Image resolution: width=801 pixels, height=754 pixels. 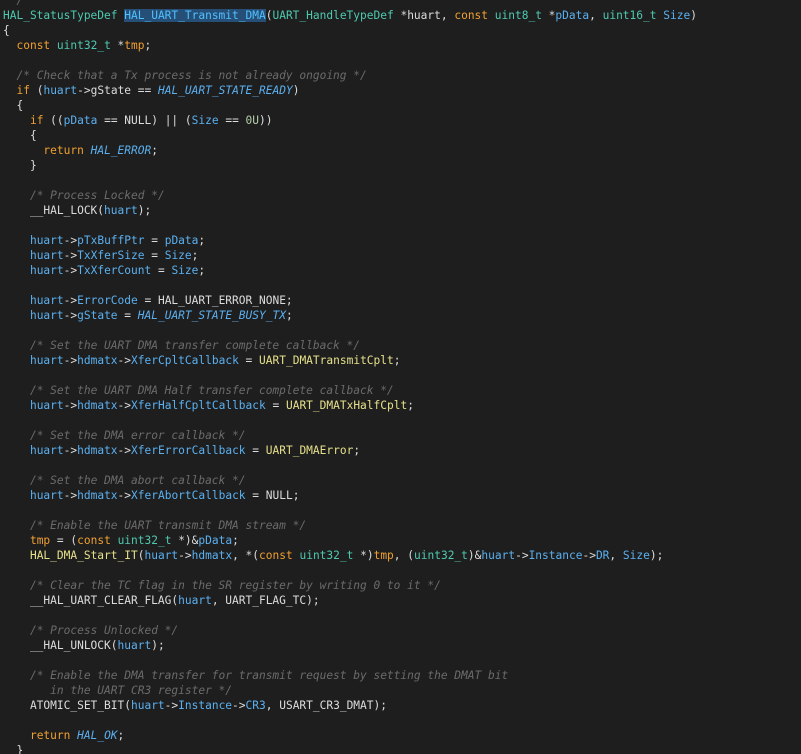 I want to click on code-line: return HAL_ERROR;, so click(x=80, y=150).